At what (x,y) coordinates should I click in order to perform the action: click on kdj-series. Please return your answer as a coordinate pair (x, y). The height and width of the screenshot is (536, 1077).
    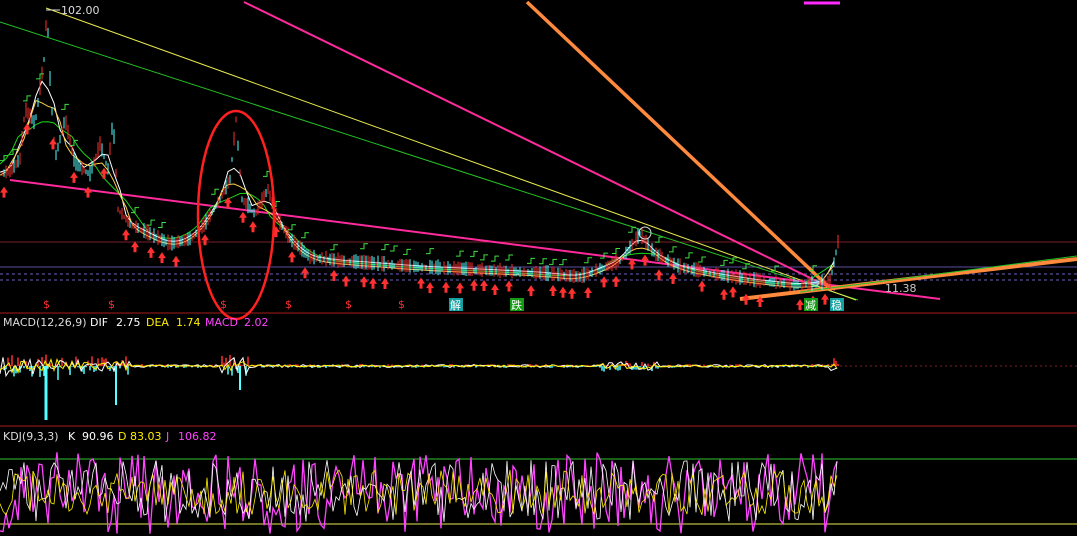
    Looking at the image, I should click on (419, 493).